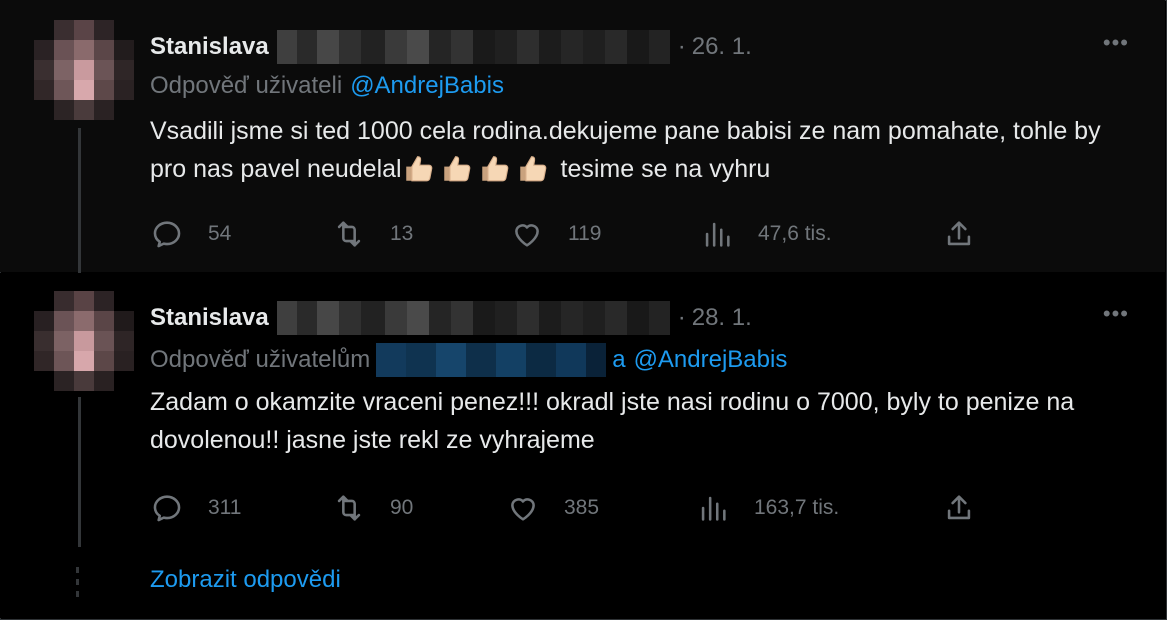 The image size is (1167, 620). What do you see at coordinates (797, 507) in the screenshot?
I see `views-count: 163,7 tis.` at bounding box center [797, 507].